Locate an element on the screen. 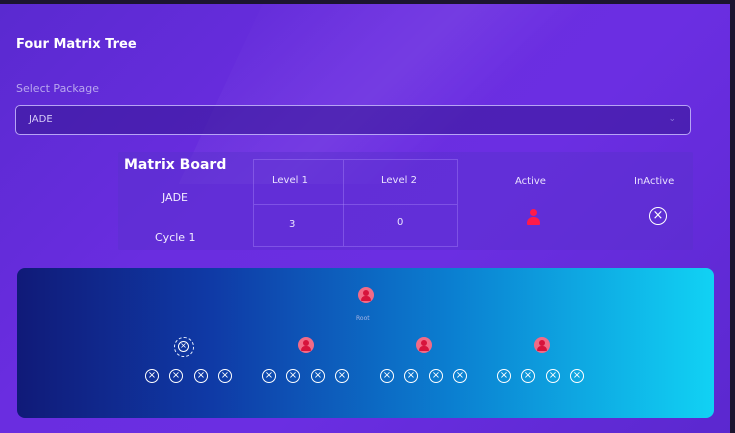 The width and height of the screenshot is (735, 433). matrix-board-package: JADE is located at coordinates (175, 197).